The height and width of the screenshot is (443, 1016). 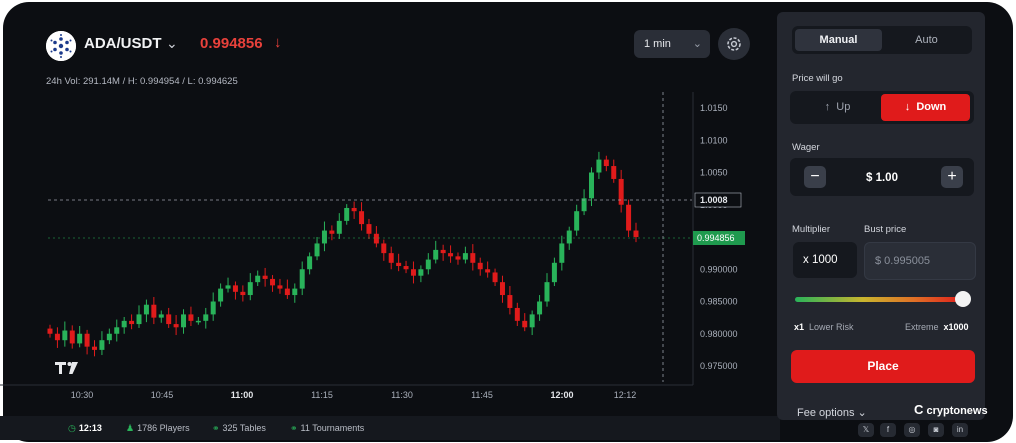 I want to click on multiplier-input: x 1000, so click(x=825, y=260).